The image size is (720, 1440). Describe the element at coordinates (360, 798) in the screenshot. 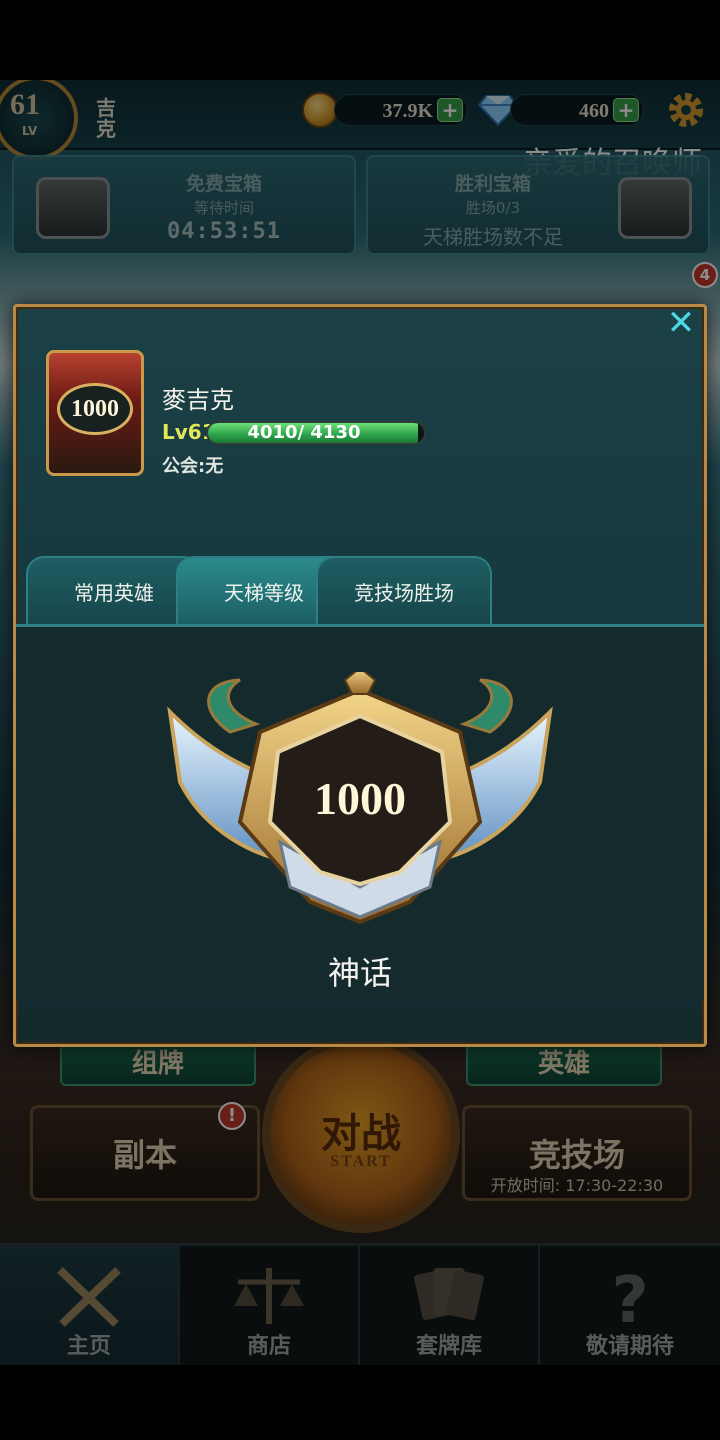

I see `ladder-score: 1000` at that location.